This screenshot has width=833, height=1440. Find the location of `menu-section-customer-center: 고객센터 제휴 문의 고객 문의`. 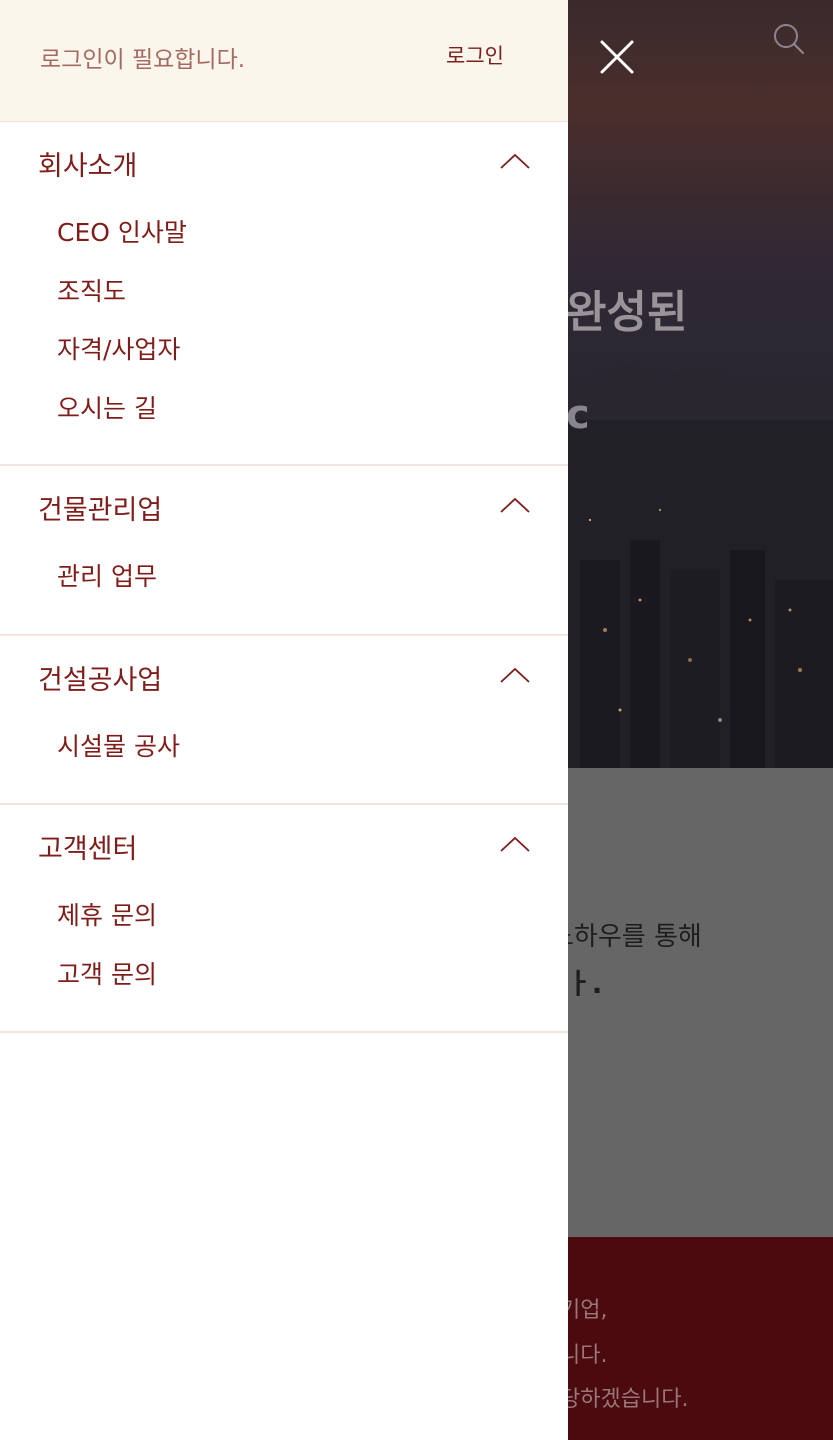

menu-section-customer-center: 고객센터 제휴 문의 고객 문의 is located at coordinates (284, 919).